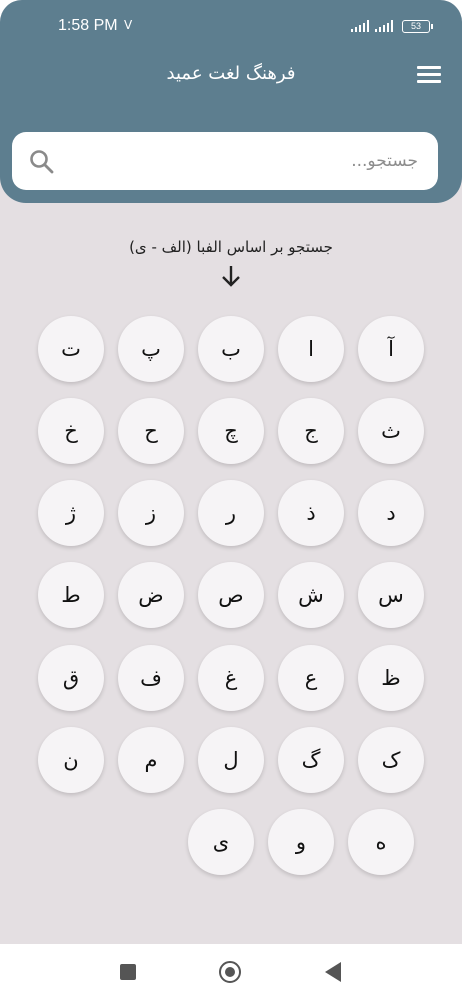 This screenshot has height=1000, width=462. I want to click on app-title: فرهنگ لغت عمید, so click(231, 73).